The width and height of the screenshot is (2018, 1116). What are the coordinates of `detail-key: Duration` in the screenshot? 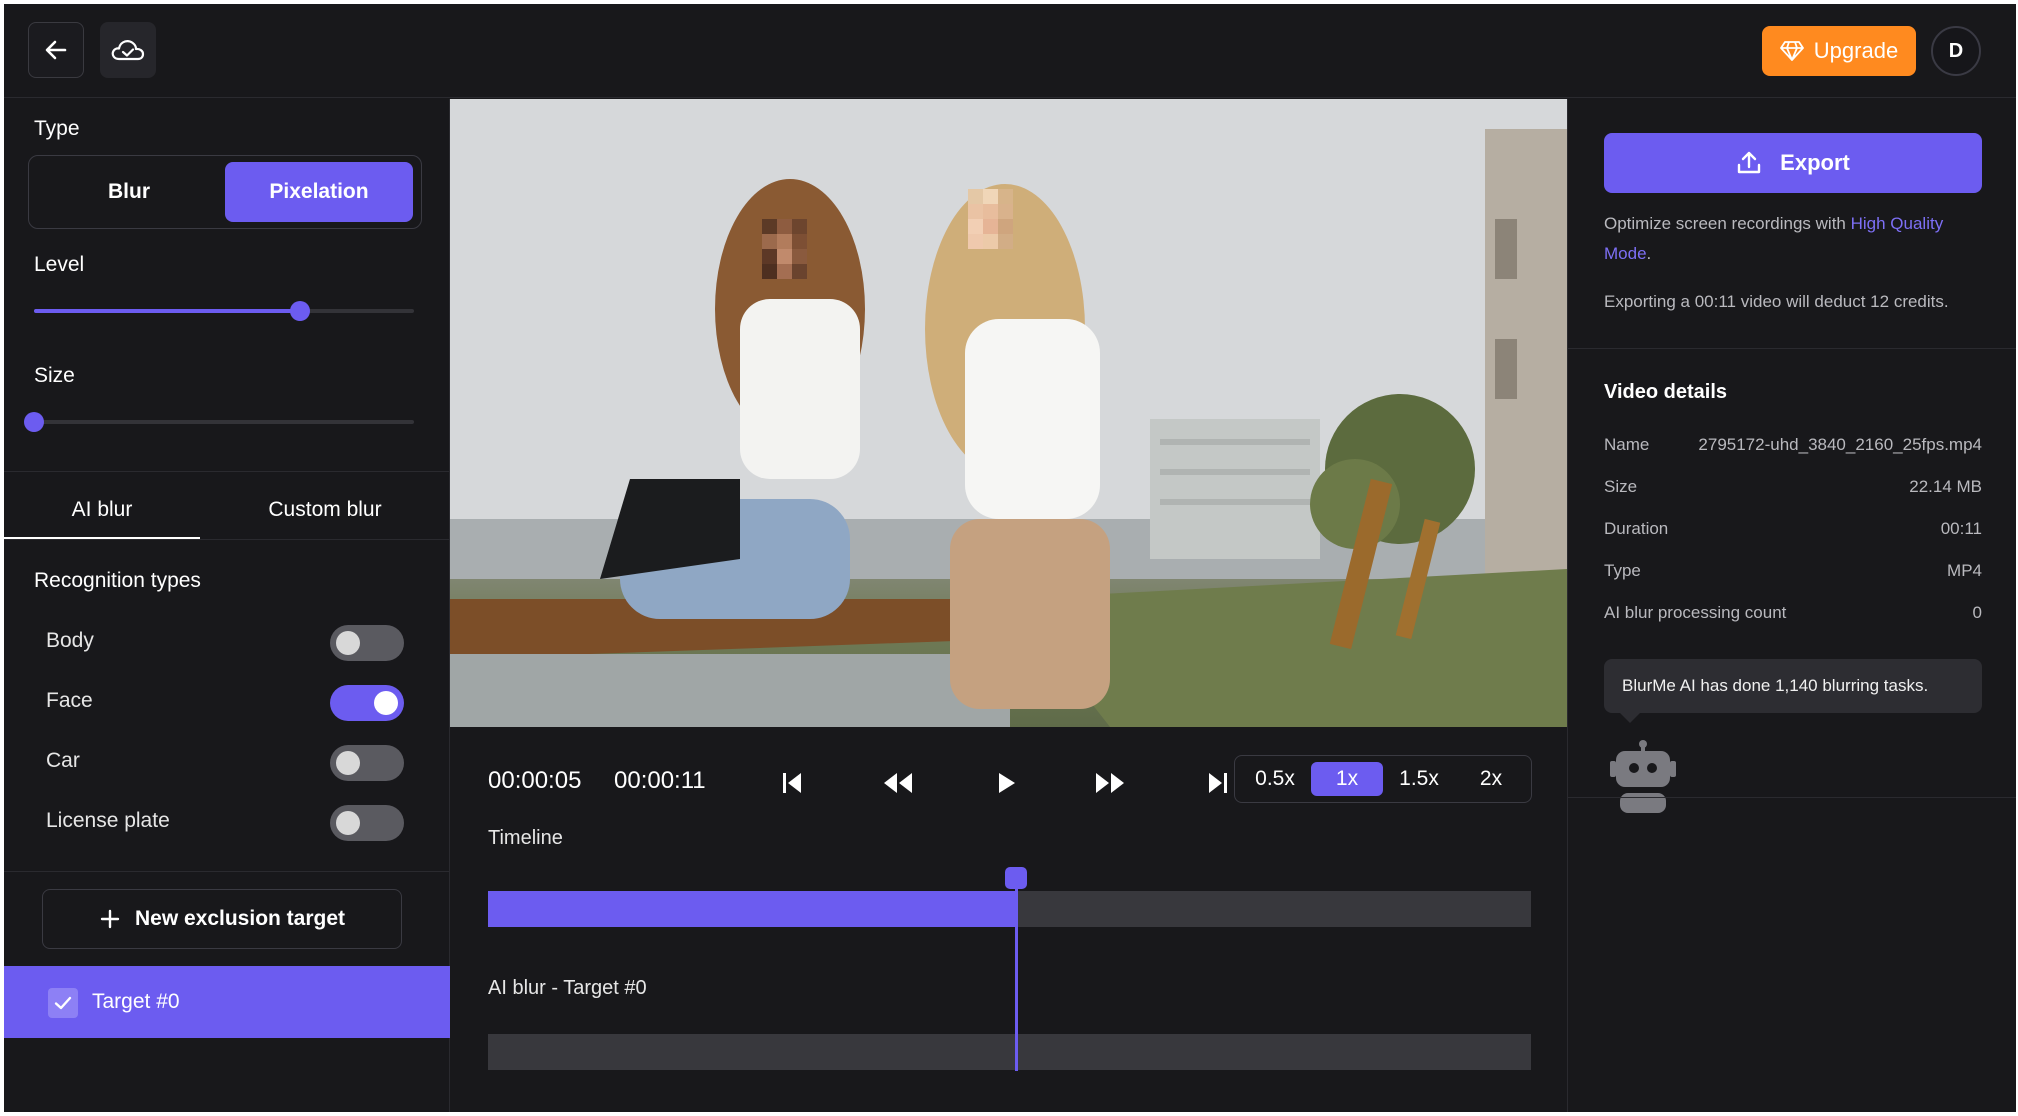 It's located at (1636, 528).